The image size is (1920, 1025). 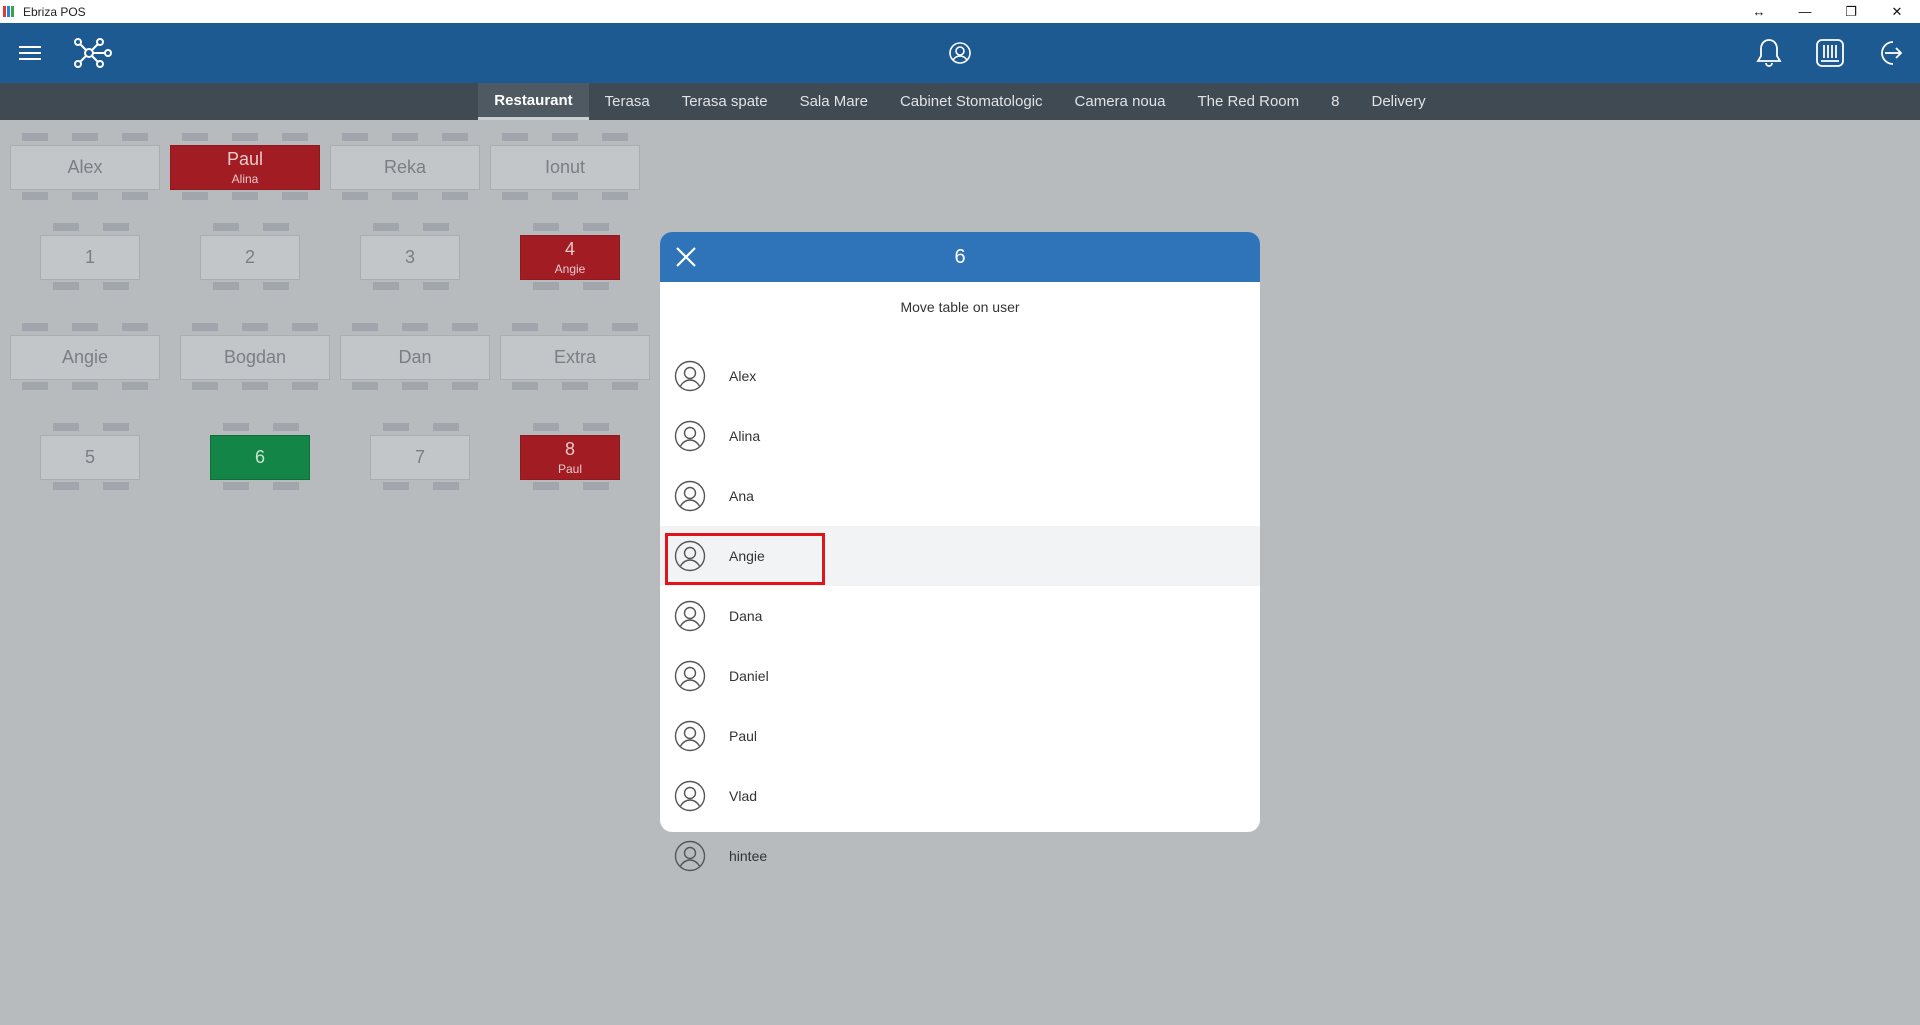 What do you see at coordinates (245, 179) in the screenshot?
I see `table-waiter: Alina` at bounding box center [245, 179].